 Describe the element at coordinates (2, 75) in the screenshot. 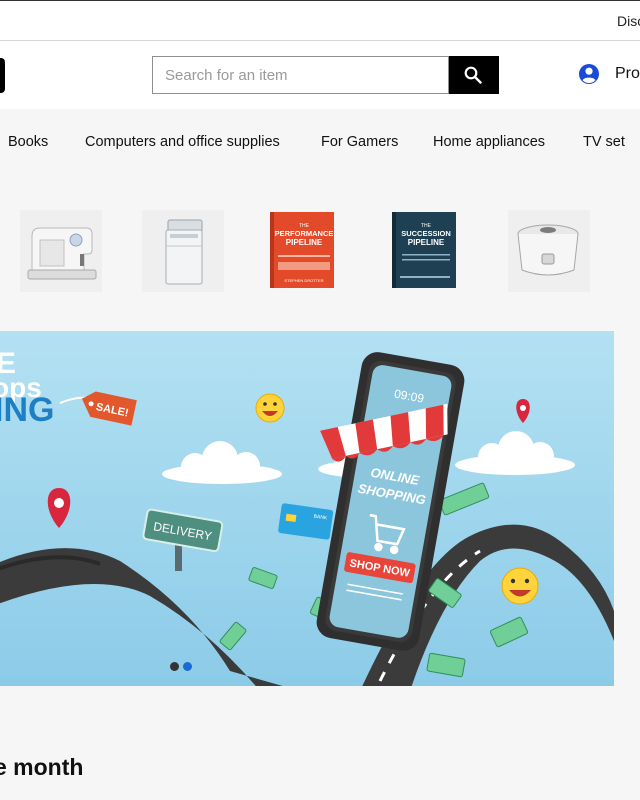

I see `logo` at that location.